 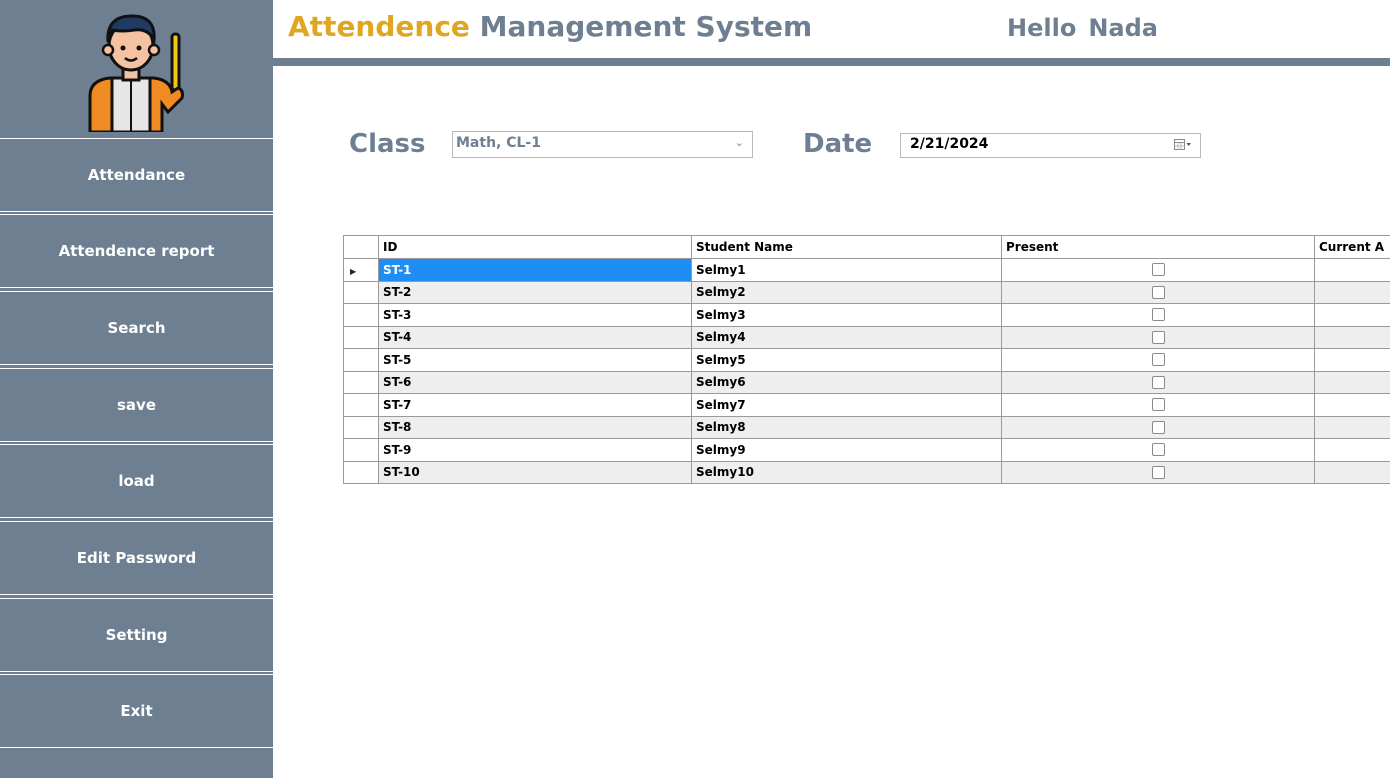 I want to click on header-divider, so click(x=831, y=62).